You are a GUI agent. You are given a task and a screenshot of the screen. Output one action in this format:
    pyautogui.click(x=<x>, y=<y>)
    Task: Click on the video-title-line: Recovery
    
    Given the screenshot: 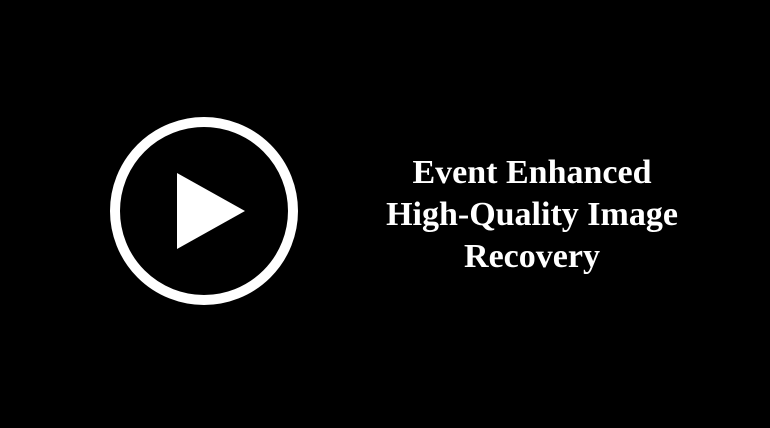 What is the action you would take?
    pyautogui.click(x=532, y=256)
    